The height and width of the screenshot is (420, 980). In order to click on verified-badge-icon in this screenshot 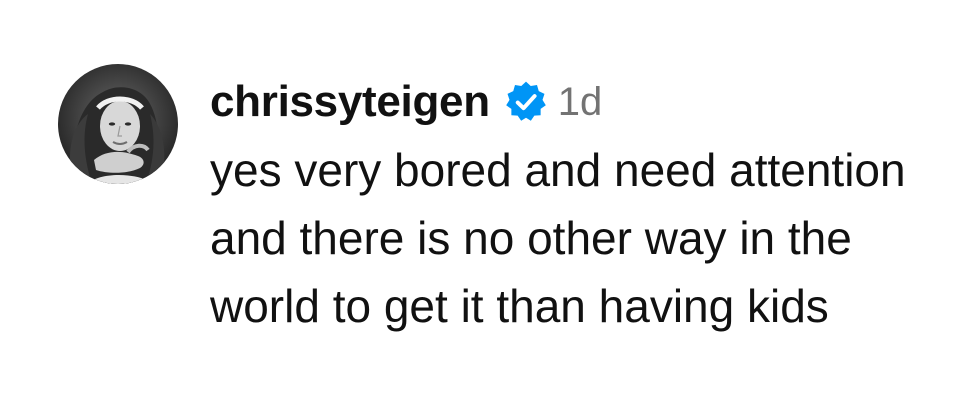, I will do `click(526, 102)`.